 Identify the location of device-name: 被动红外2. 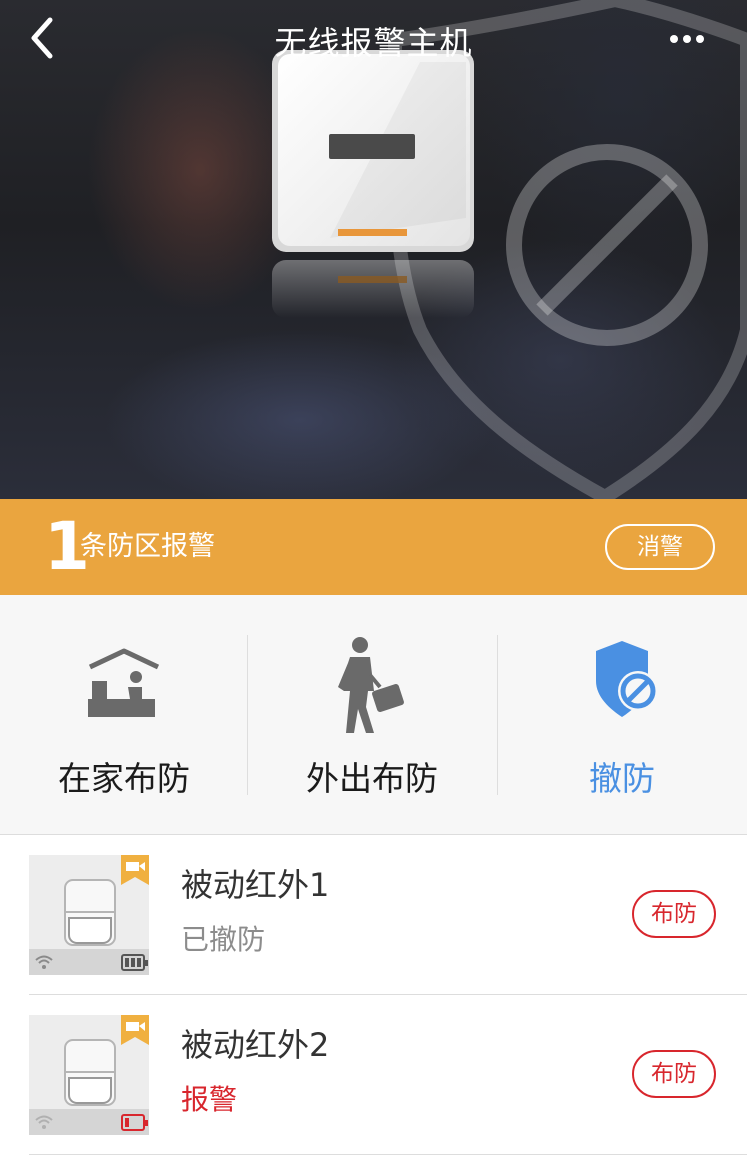
(255, 1045).